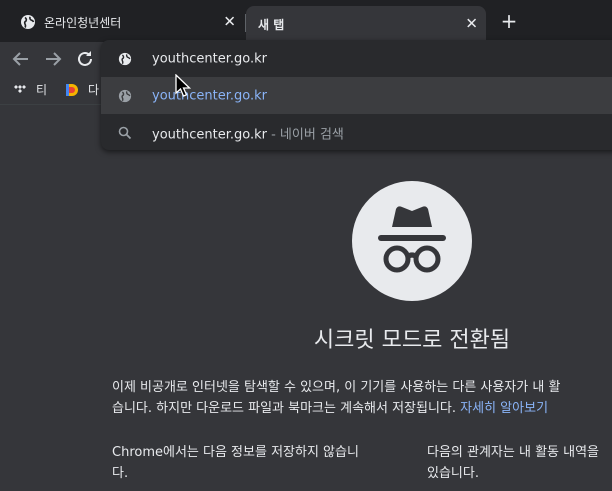 The image size is (612, 491). I want to click on incognito-logo, so click(412, 241).